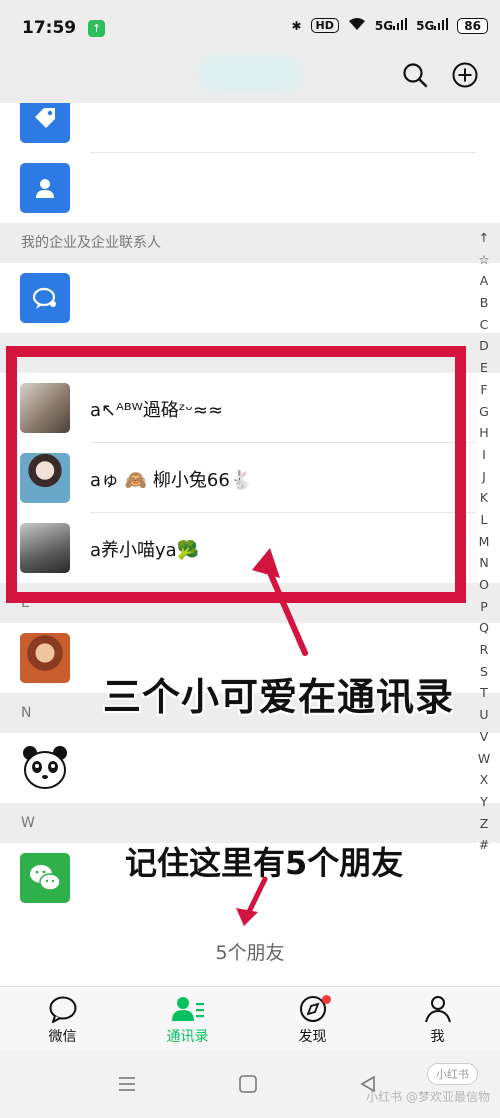 Image resolution: width=500 pixels, height=1118 pixels. What do you see at coordinates (45, 878) in the screenshot?
I see `wechat-icon` at bounding box center [45, 878].